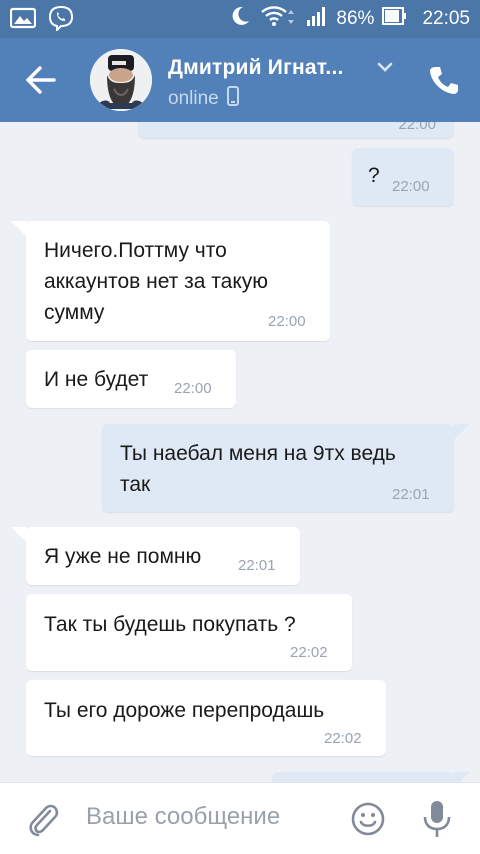 The width and height of the screenshot is (480, 854). Describe the element at coordinates (184, 710) in the screenshot. I see `message-text: Ты его дороже перепродашь` at that location.